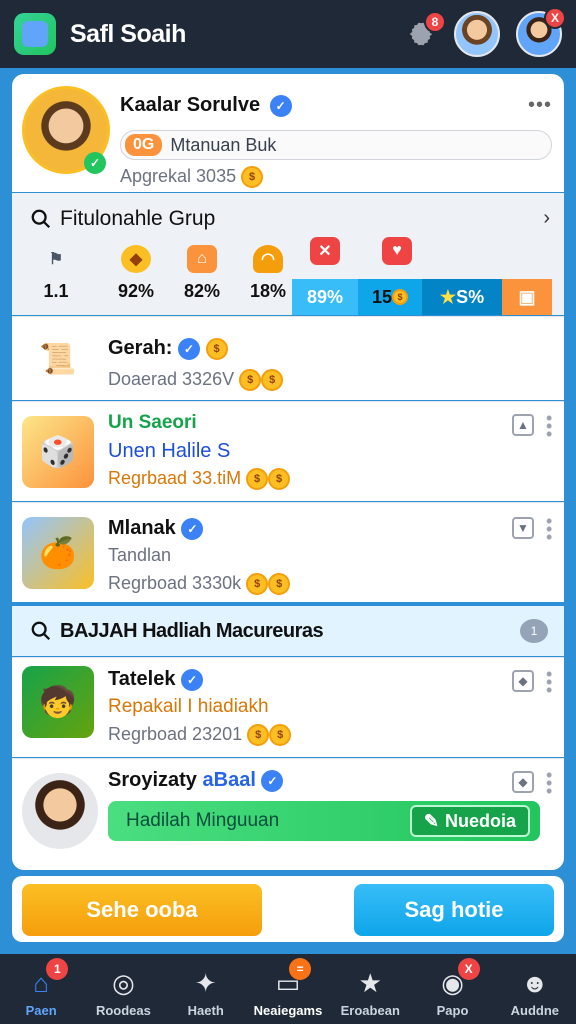 The height and width of the screenshot is (1024, 576). I want to click on verified-check-icon: ✓, so click(280, 105).